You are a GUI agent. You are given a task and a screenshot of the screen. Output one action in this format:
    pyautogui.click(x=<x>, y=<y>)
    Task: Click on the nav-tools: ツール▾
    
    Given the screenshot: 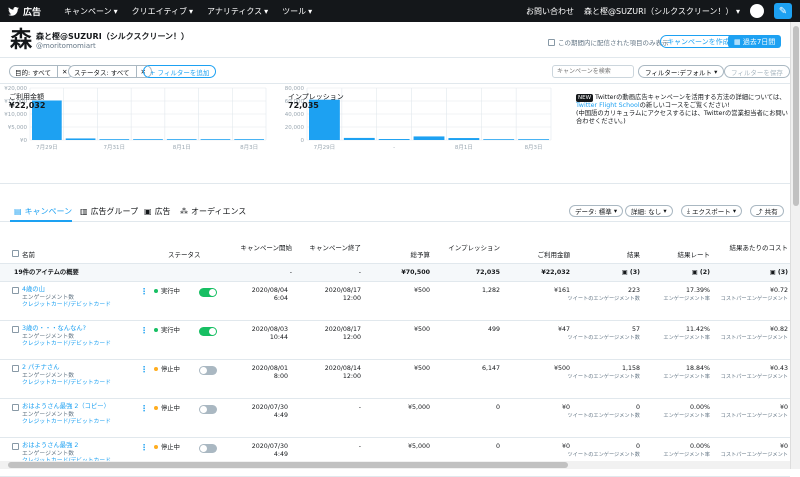 What is the action you would take?
    pyautogui.click(x=297, y=11)
    